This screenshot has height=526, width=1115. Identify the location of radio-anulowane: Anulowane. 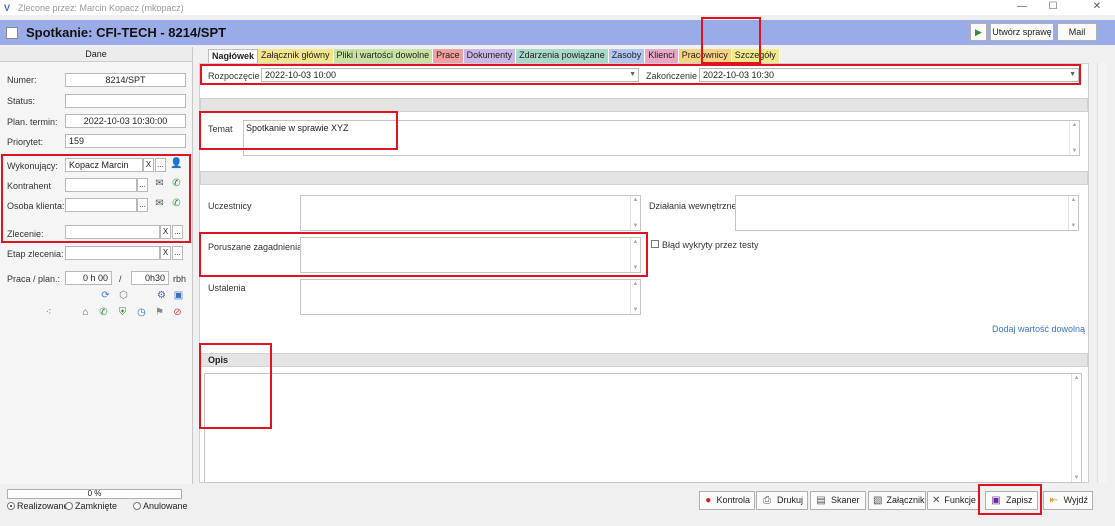
(160, 506).